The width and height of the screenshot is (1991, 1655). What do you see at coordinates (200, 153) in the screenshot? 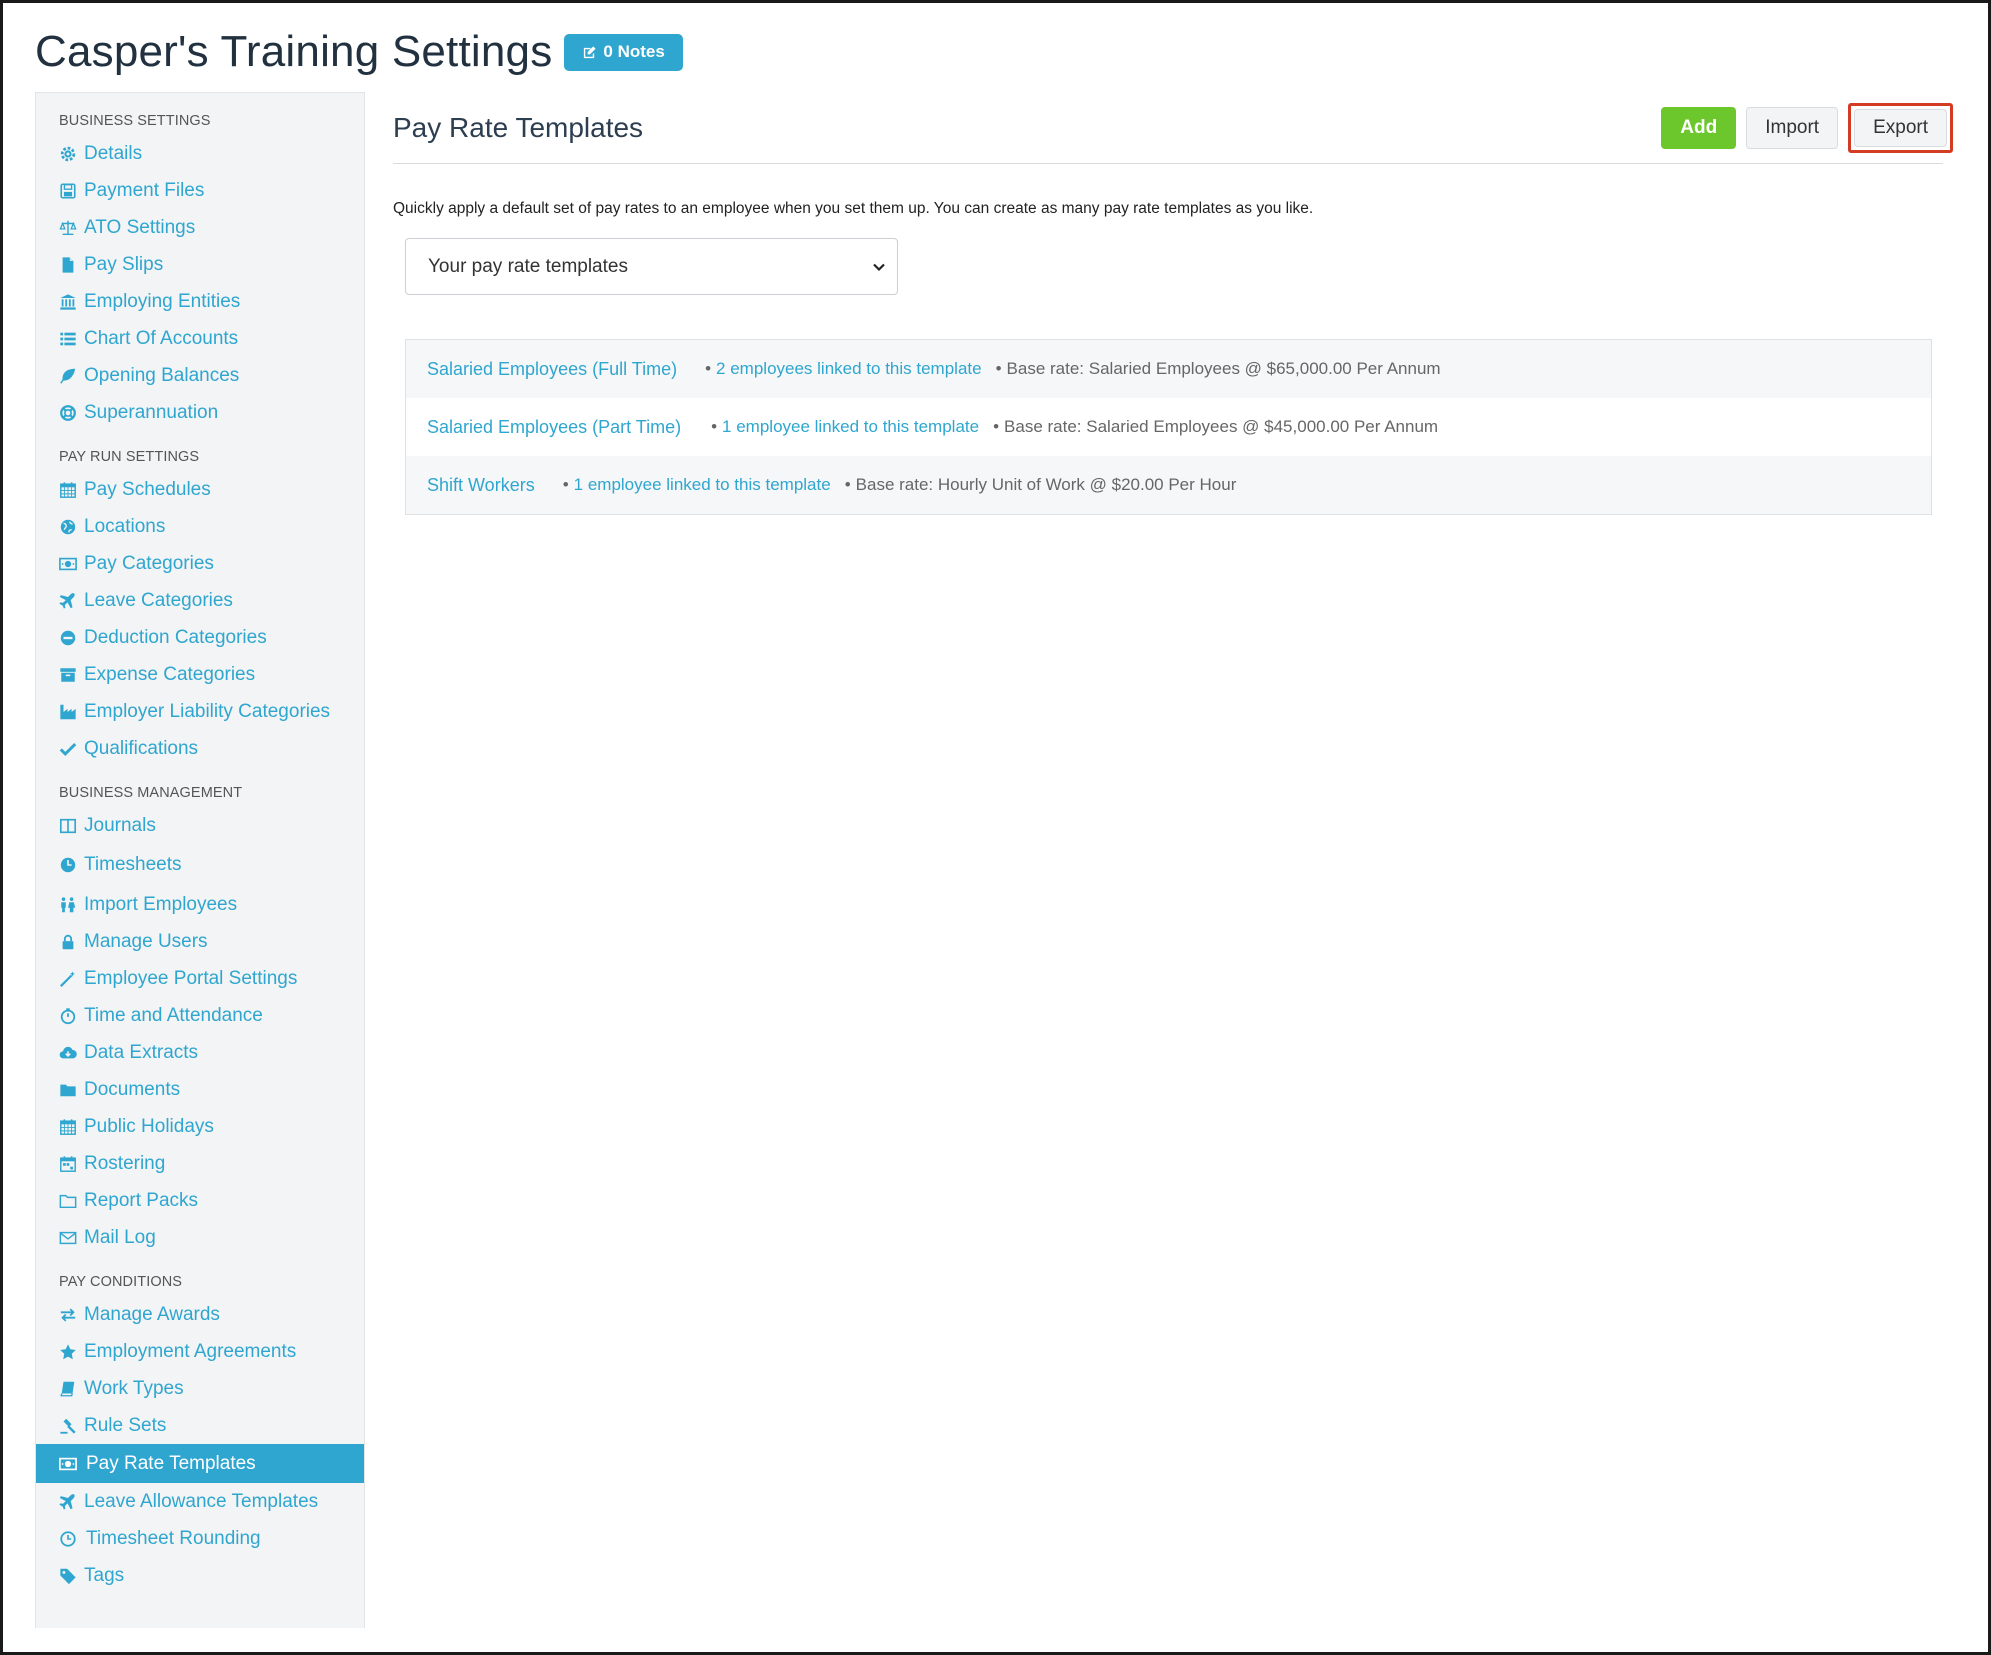
I see `sidebar-item-details: Details` at bounding box center [200, 153].